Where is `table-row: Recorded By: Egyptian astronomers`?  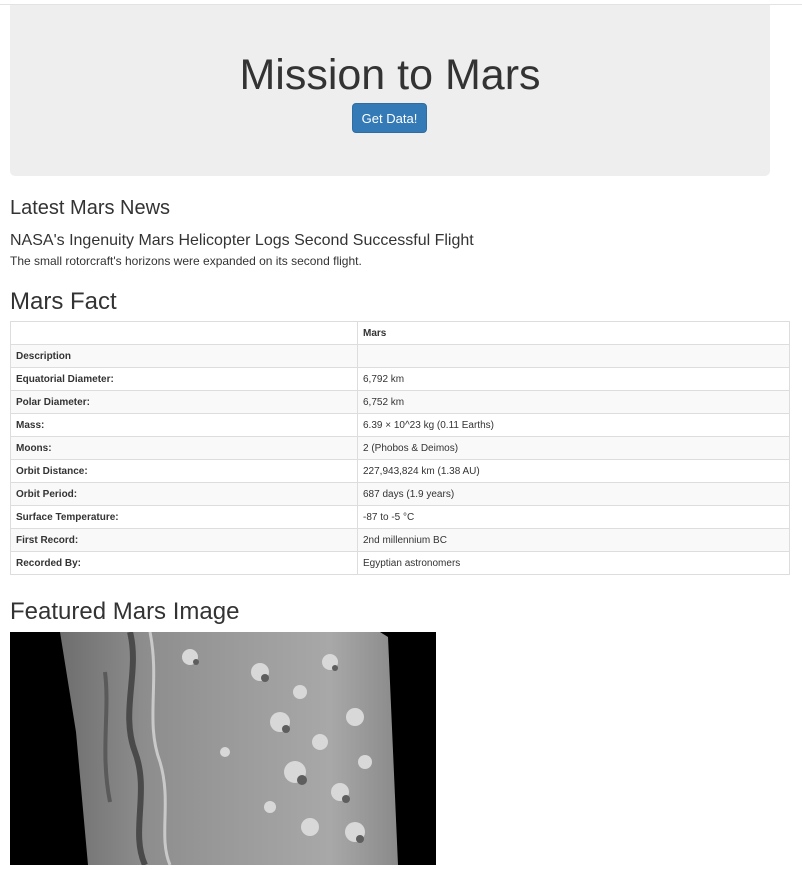
table-row: Recorded By: Egyptian astronomers is located at coordinates (400, 563).